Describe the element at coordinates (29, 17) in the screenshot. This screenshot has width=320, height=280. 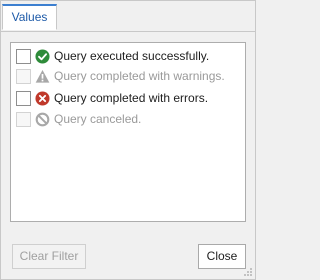
I see `tab-values: Values` at that location.